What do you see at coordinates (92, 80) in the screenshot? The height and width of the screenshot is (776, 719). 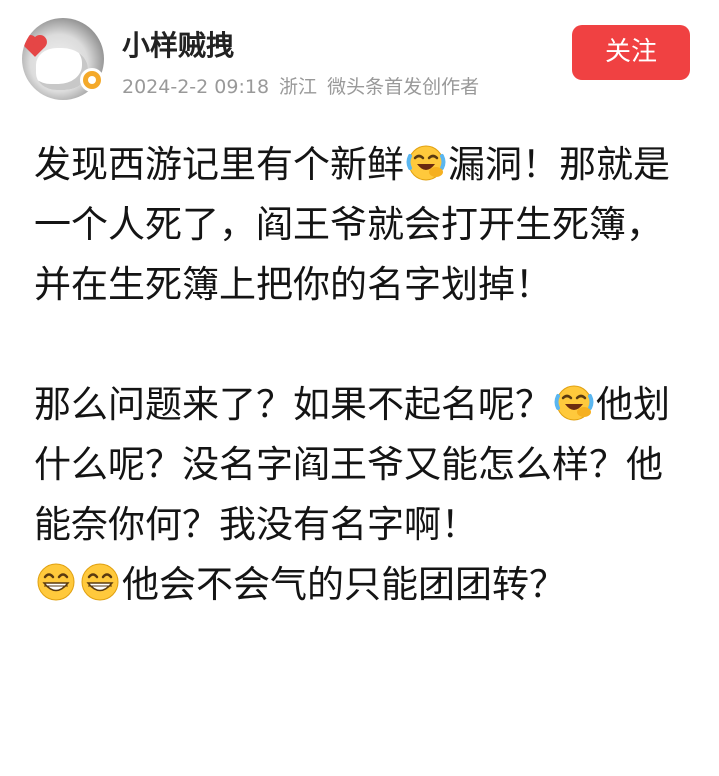 I see `verified-badge-icon` at bounding box center [92, 80].